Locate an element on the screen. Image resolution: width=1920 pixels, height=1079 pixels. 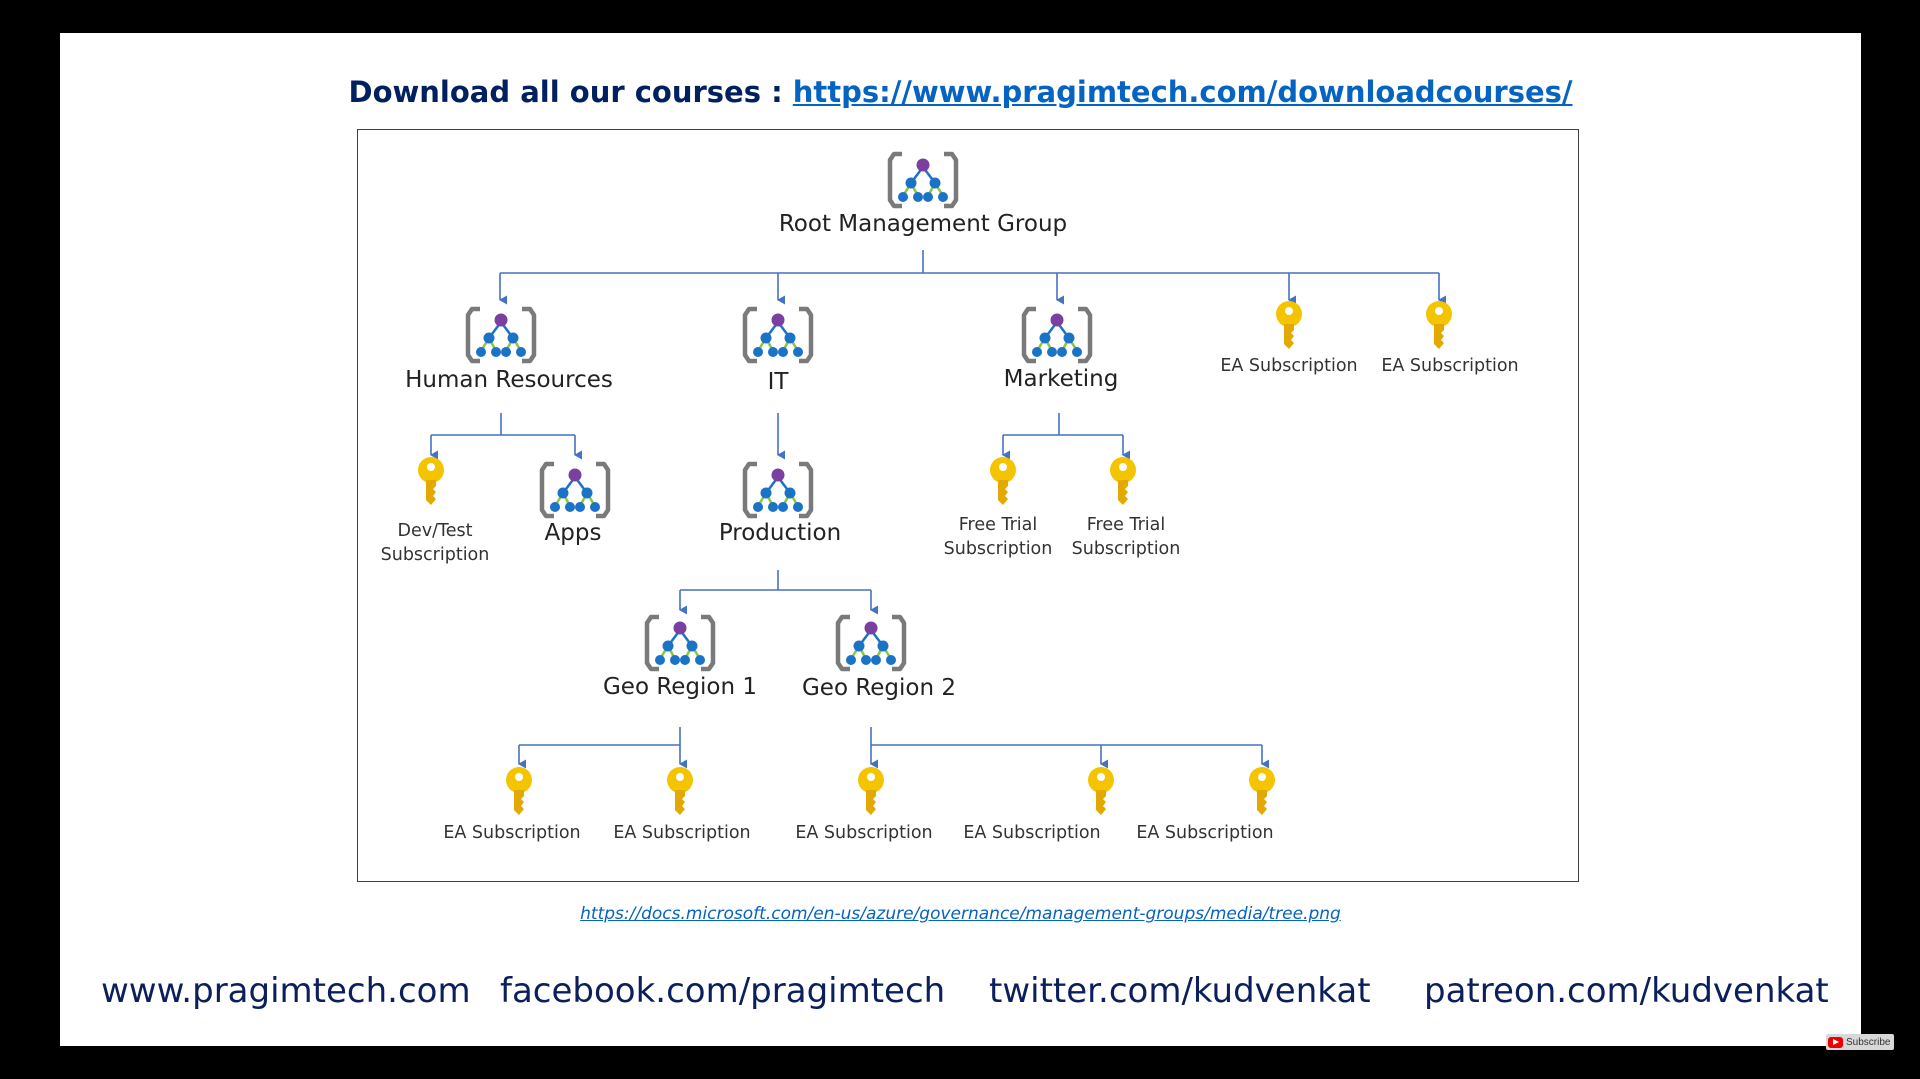
free-trial-2-label-line2: Subscription is located at coordinates (1126, 549).